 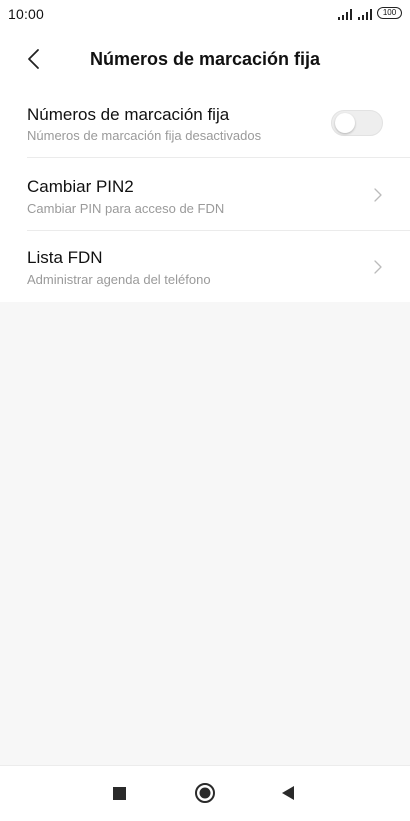 I want to click on battery-level: 100, so click(x=389, y=12).